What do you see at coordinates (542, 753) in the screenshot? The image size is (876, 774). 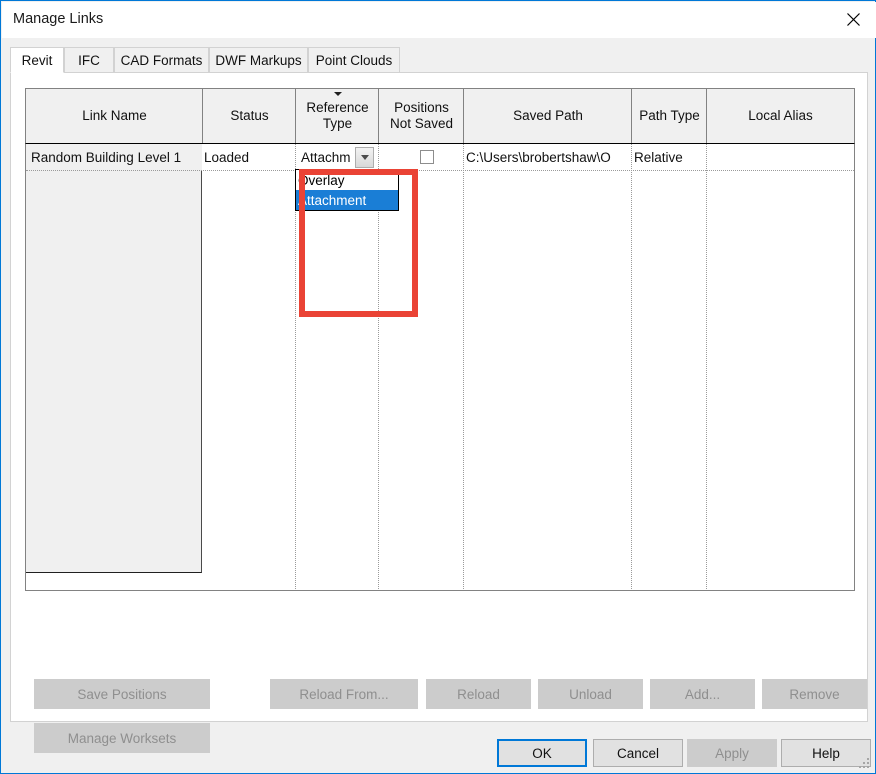 I see `ok-button: OK` at bounding box center [542, 753].